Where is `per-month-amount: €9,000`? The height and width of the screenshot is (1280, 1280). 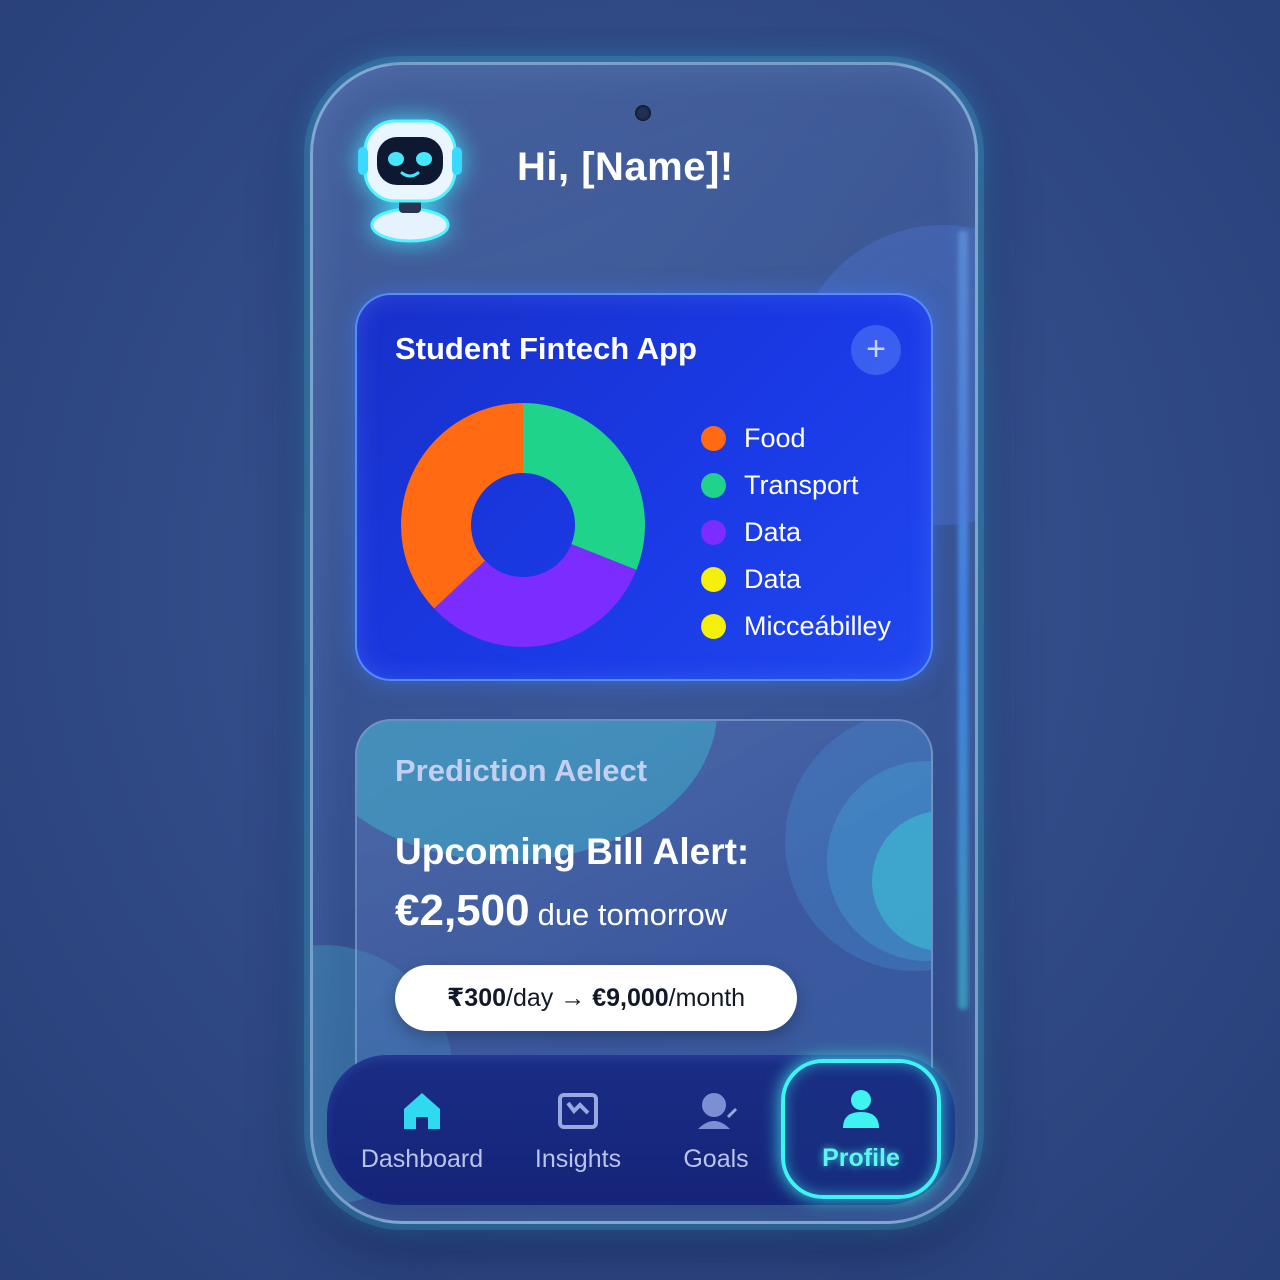
per-month-amount: €9,000 is located at coordinates (630, 997).